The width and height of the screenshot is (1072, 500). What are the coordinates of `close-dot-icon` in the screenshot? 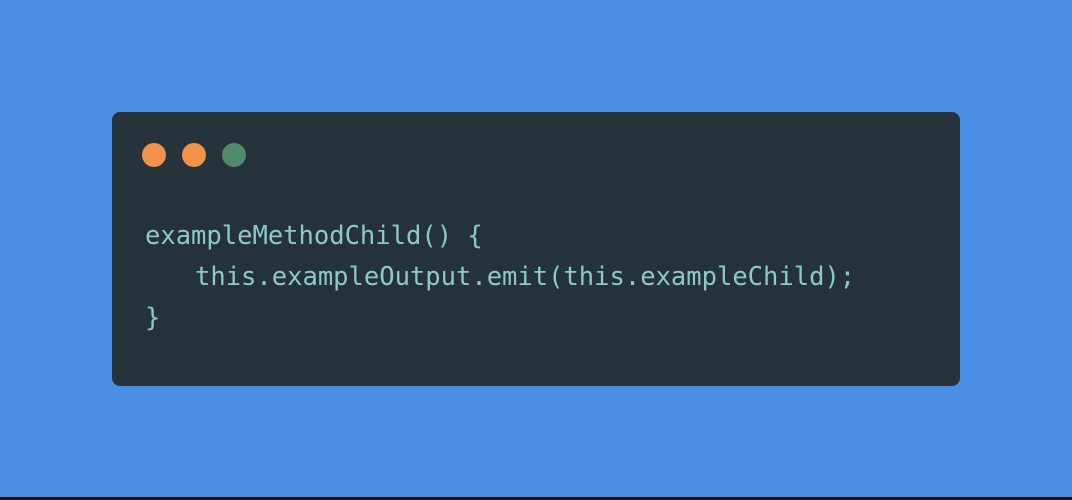 It's located at (154, 155).